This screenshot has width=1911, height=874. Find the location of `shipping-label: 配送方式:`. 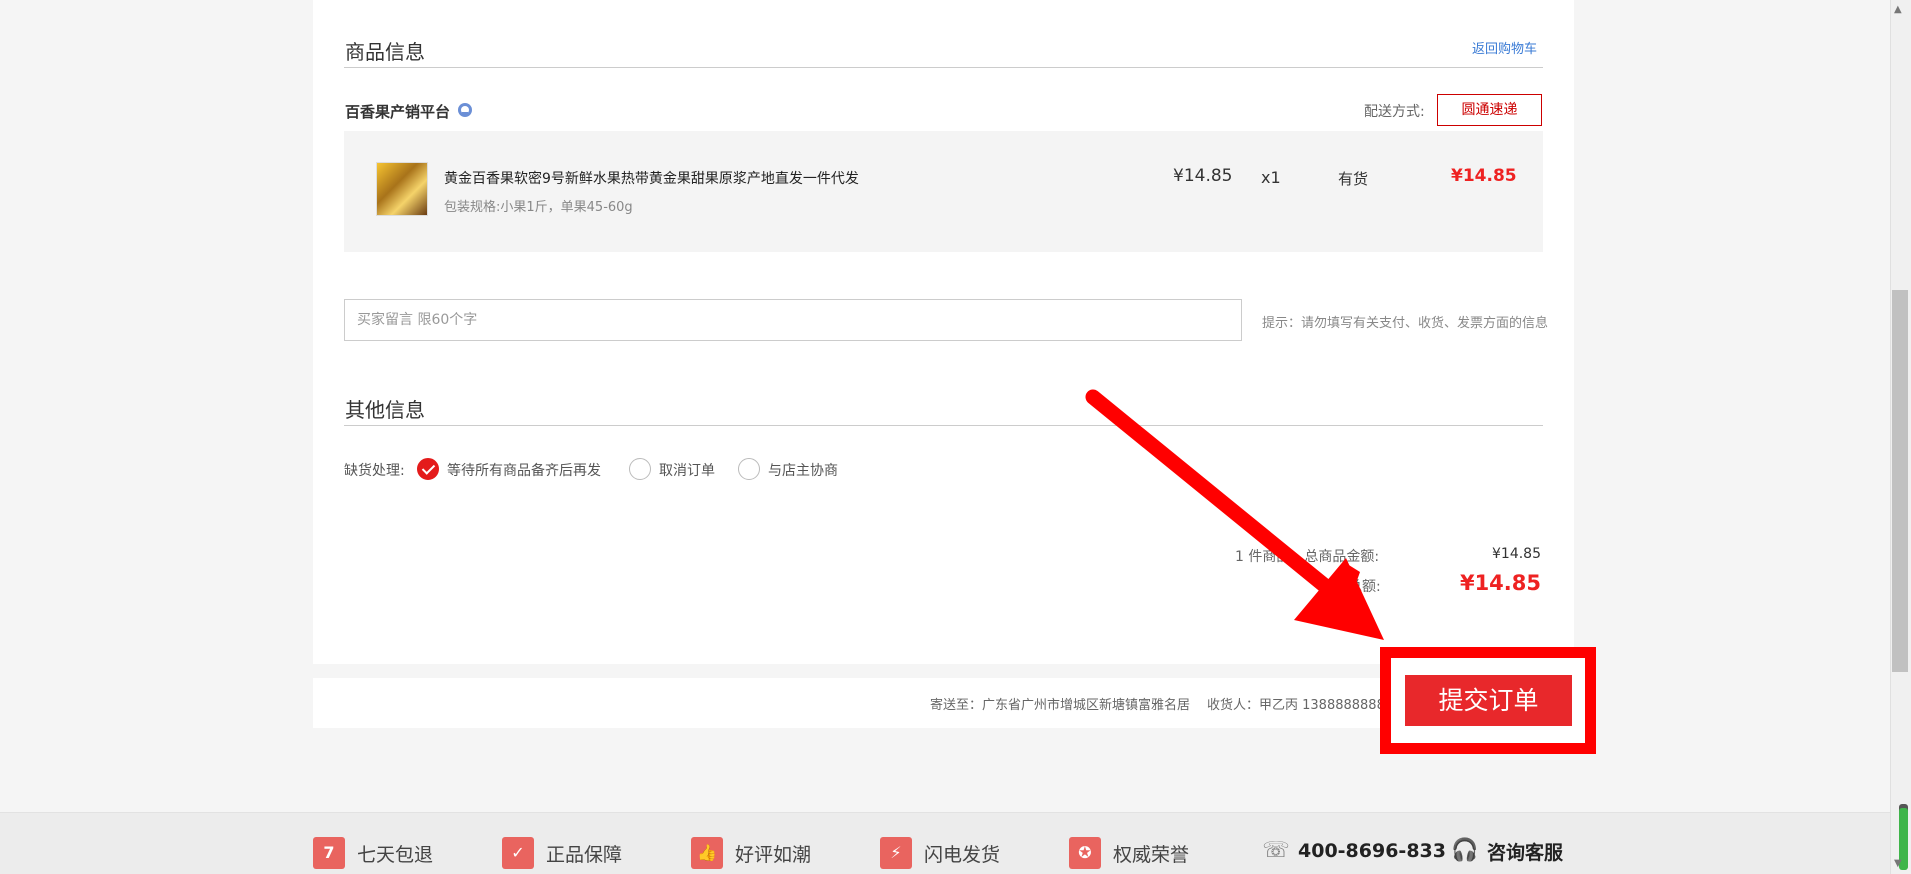

shipping-label: 配送方式: is located at coordinates (1394, 112).